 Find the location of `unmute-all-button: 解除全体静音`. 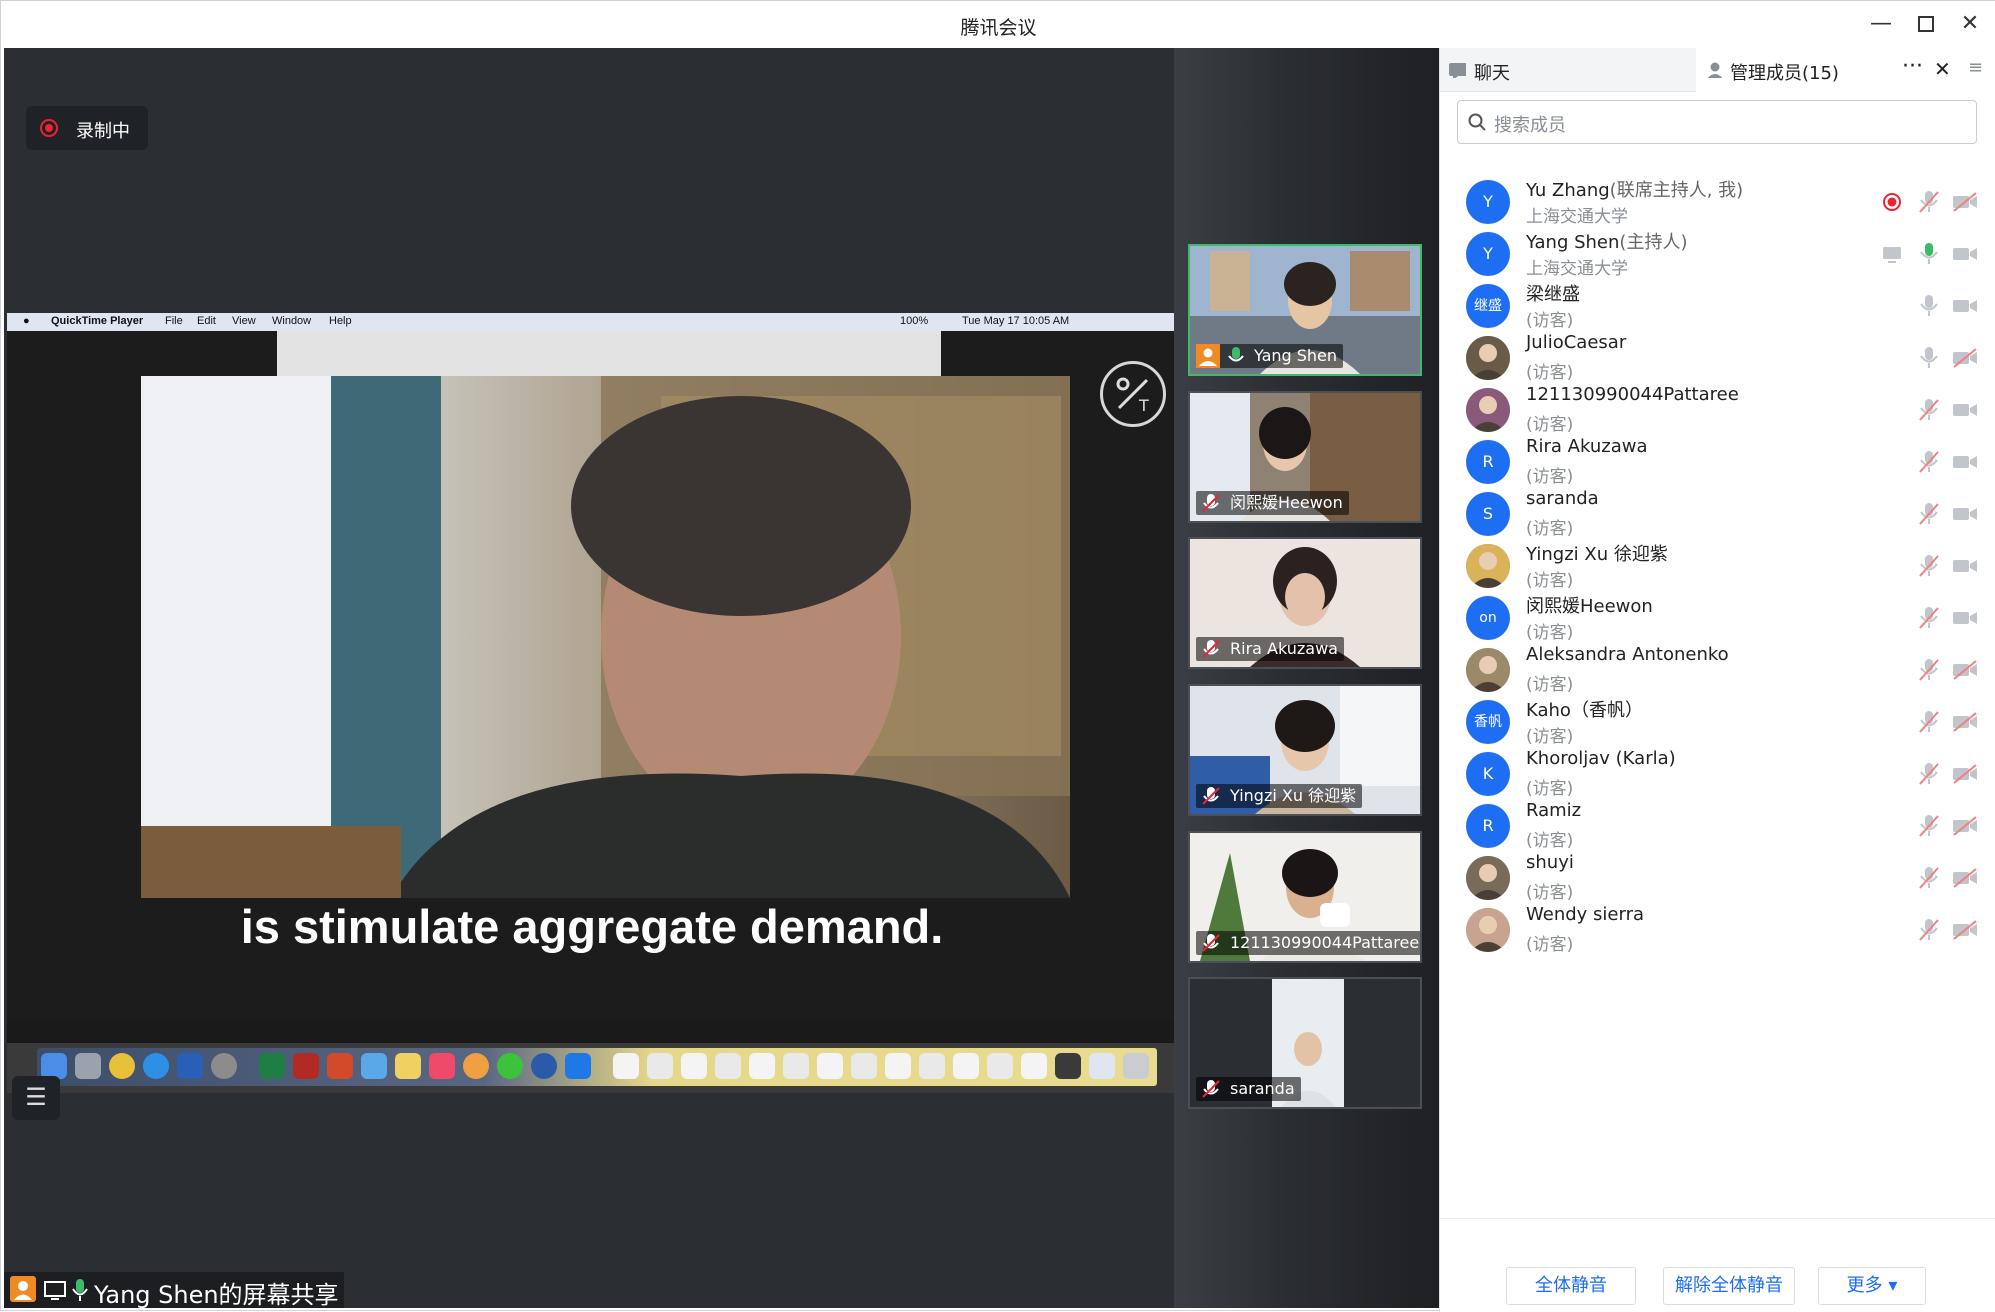

unmute-all-button: 解除全体静音 is located at coordinates (1729, 1286).